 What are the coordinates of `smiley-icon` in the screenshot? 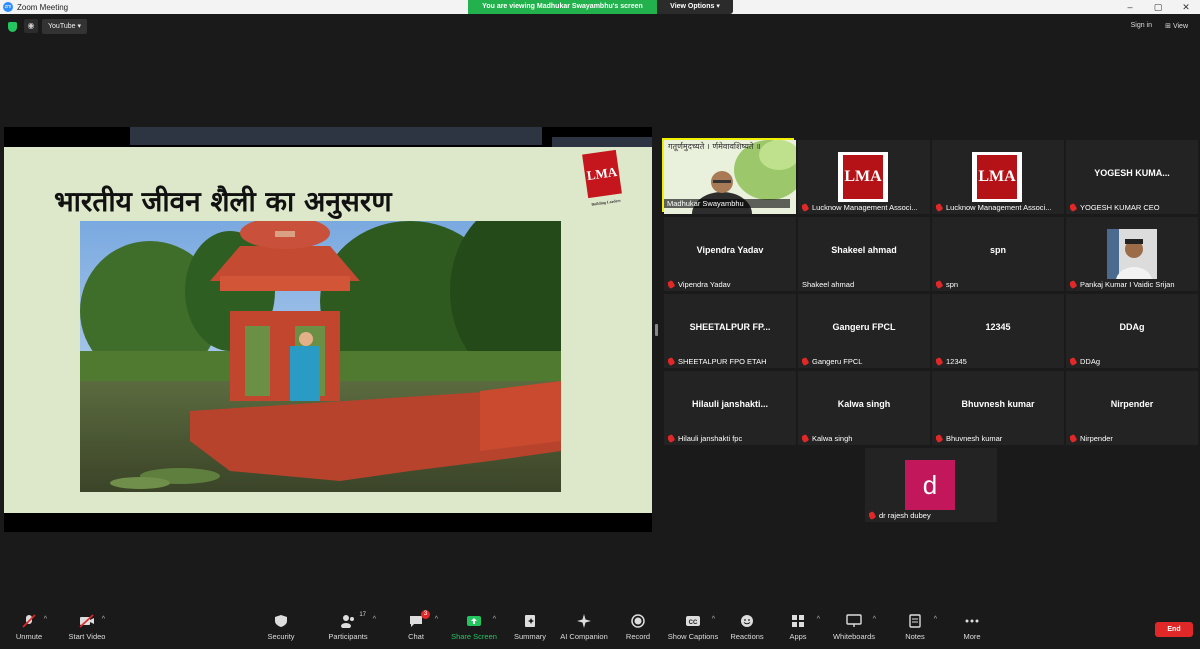 It's located at (747, 621).